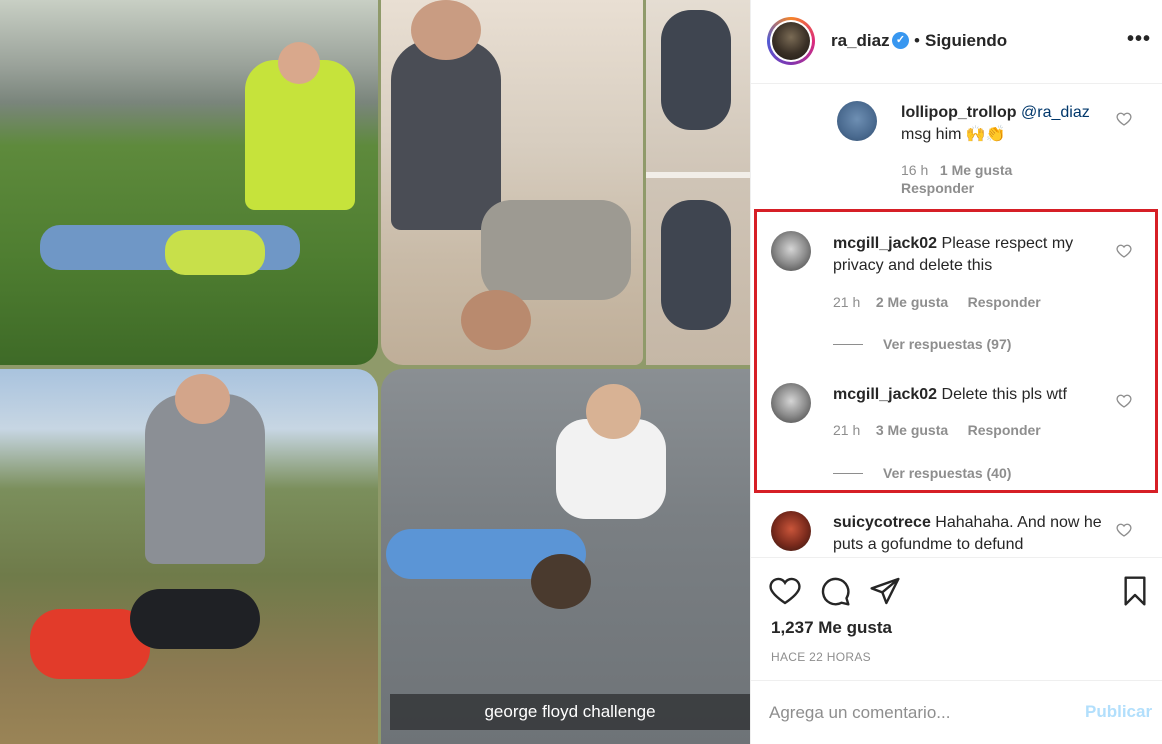 The image size is (1162, 744). Describe the element at coordinates (831, 628) in the screenshot. I see `likes-count: 1,237 Me gusta` at that location.